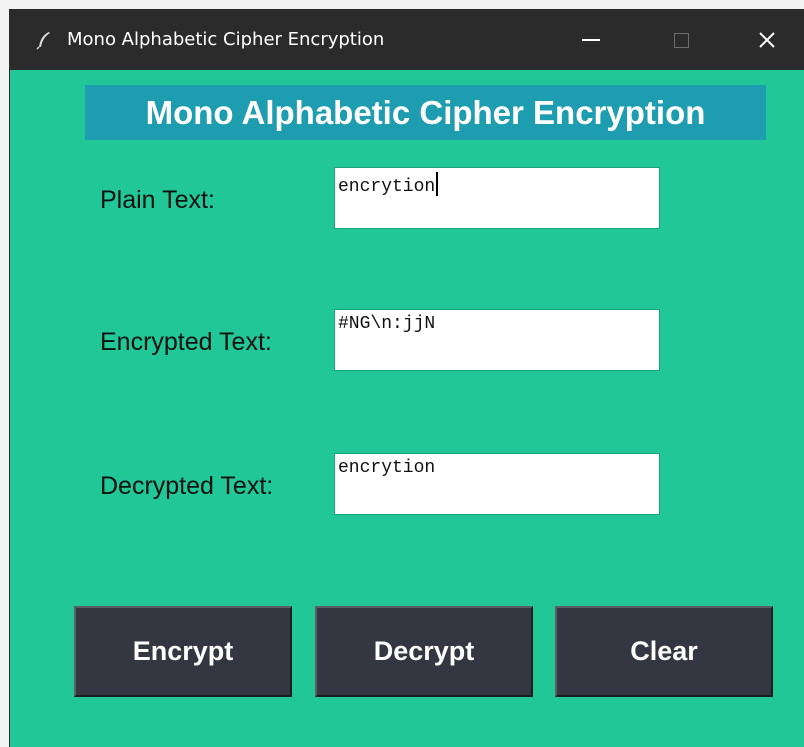  What do you see at coordinates (44, 40) in the screenshot?
I see `feather-icon` at bounding box center [44, 40].